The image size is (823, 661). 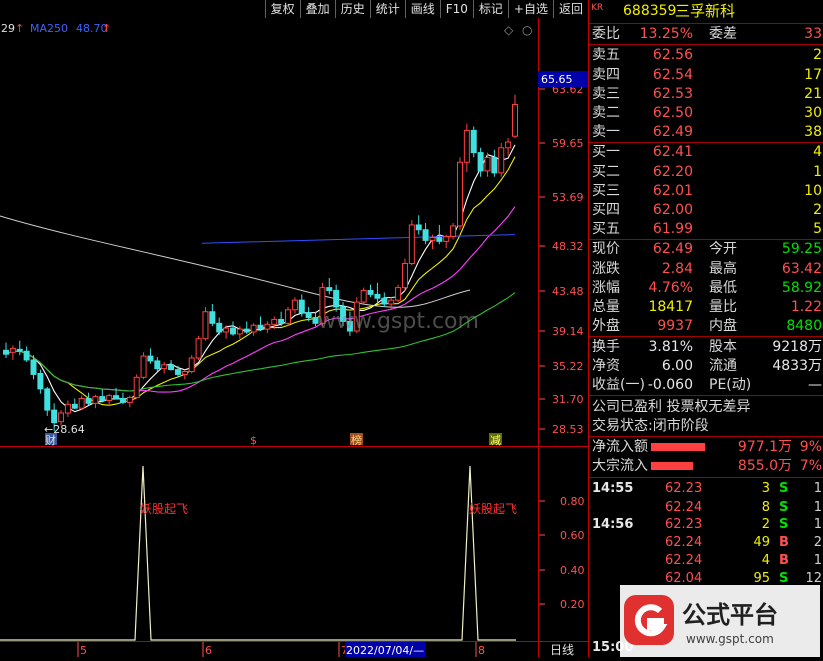 I want to click on ask-row: 卖二 62.50 30, so click(x=706, y=113).